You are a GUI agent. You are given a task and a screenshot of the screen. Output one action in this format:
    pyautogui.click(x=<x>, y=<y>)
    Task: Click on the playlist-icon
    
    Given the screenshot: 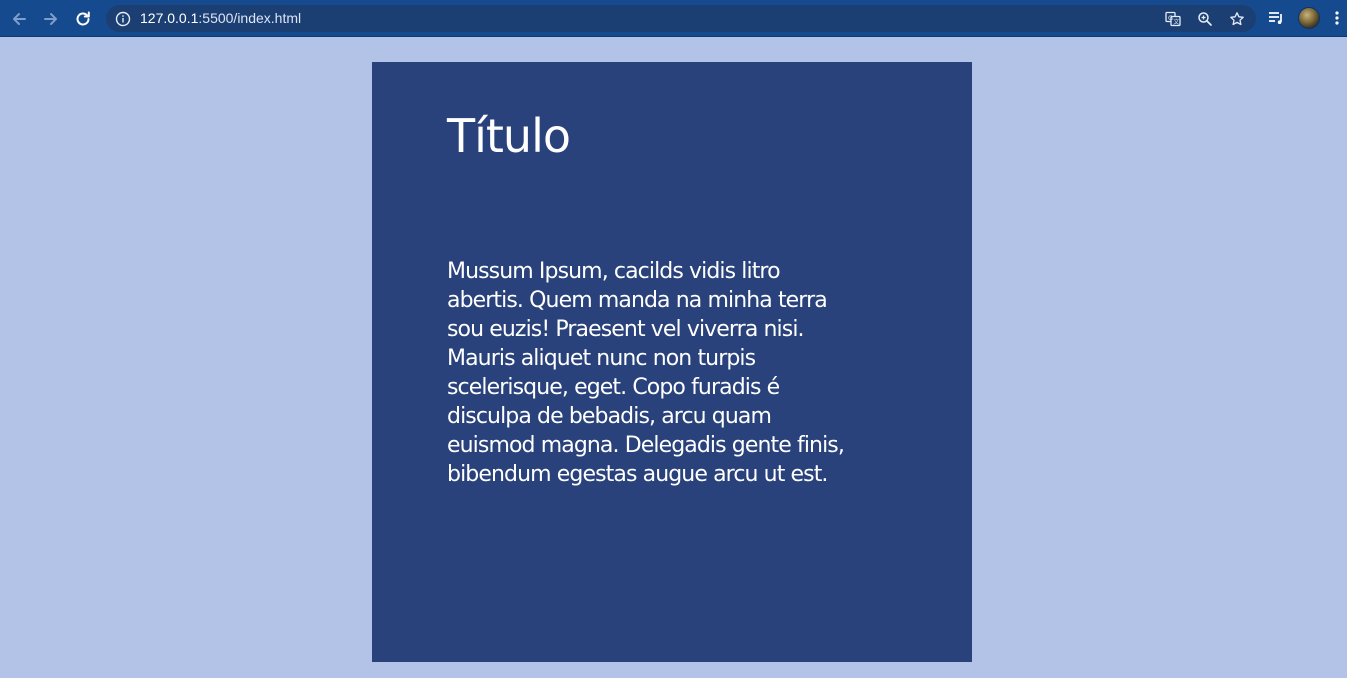 What is the action you would take?
    pyautogui.click(x=1276, y=18)
    